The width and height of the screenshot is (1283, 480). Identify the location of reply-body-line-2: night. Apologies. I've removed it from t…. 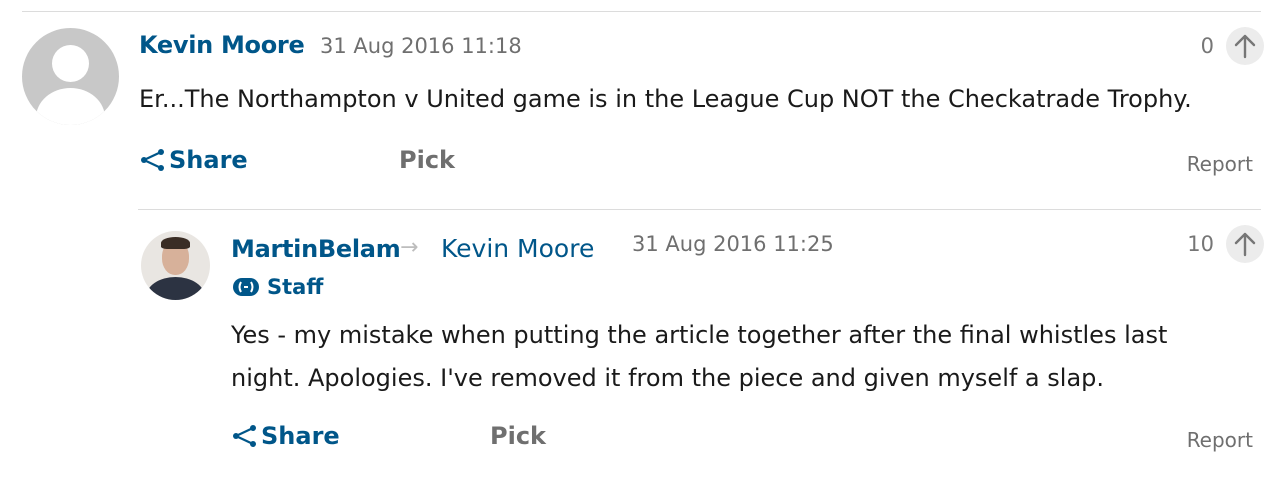
(668, 378).